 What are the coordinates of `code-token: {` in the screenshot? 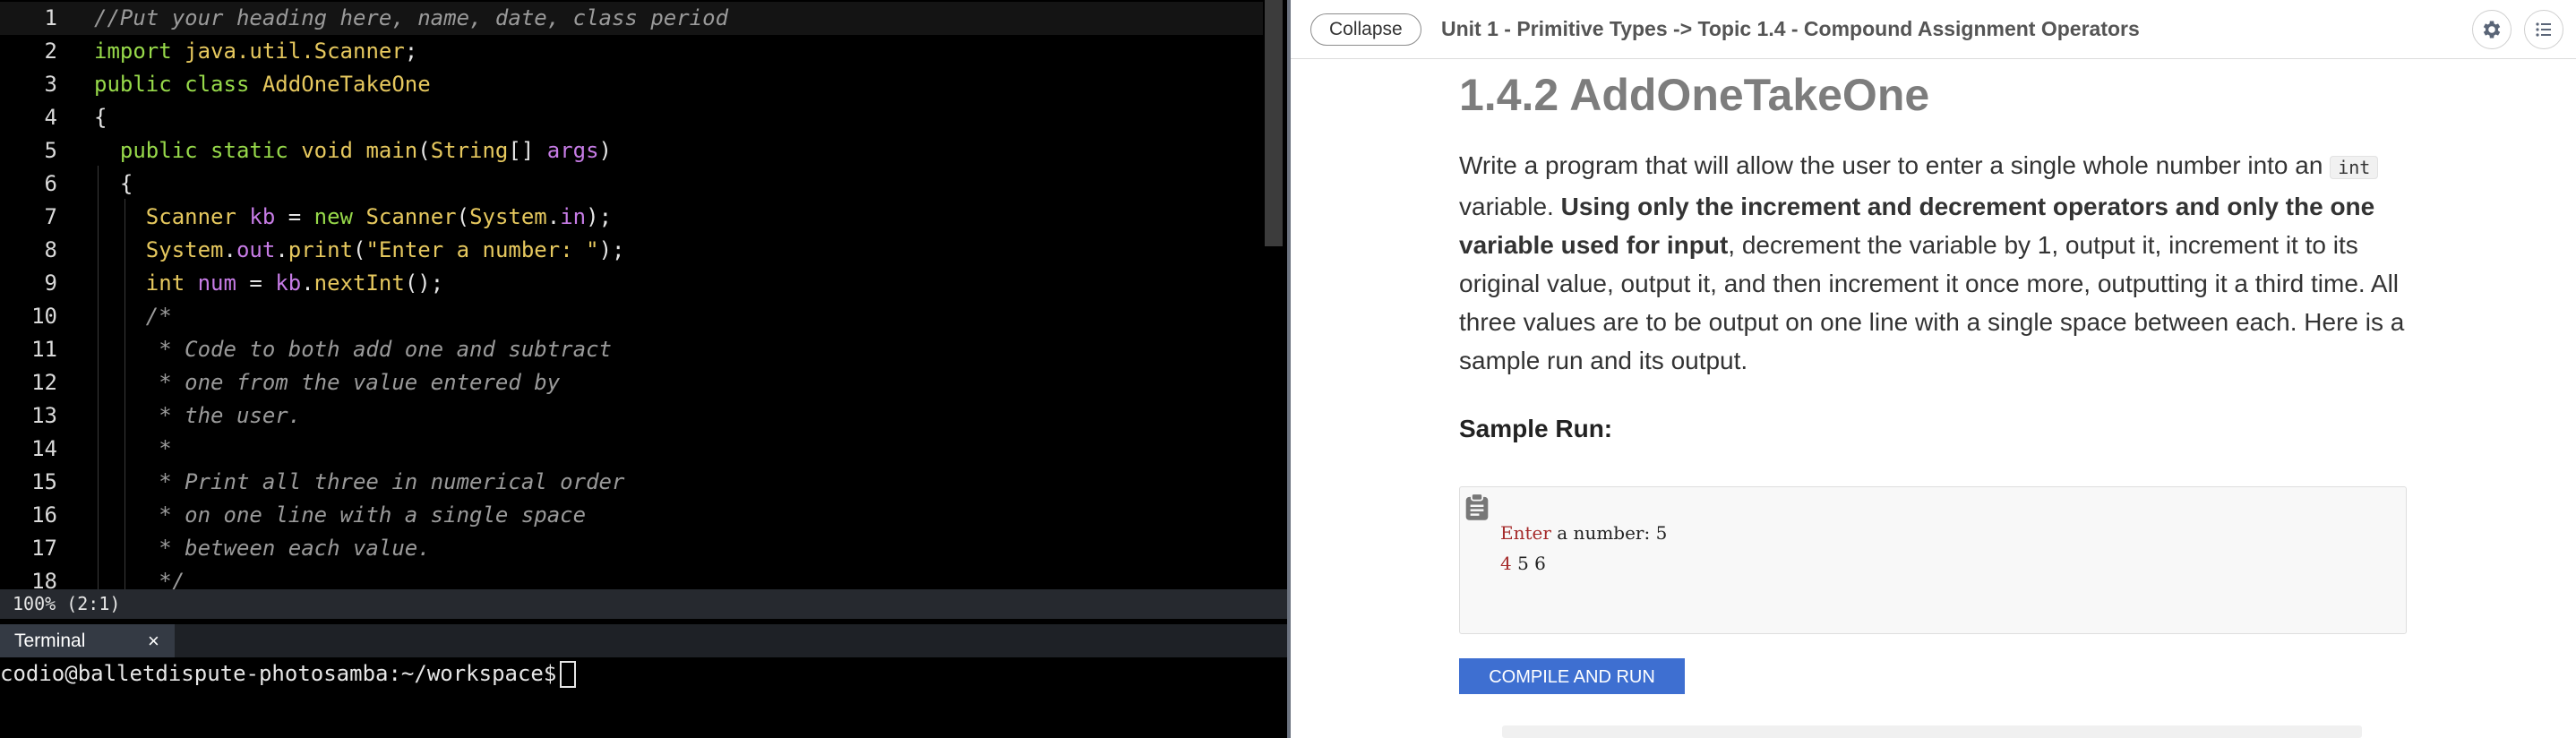 It's located at (100, 118).